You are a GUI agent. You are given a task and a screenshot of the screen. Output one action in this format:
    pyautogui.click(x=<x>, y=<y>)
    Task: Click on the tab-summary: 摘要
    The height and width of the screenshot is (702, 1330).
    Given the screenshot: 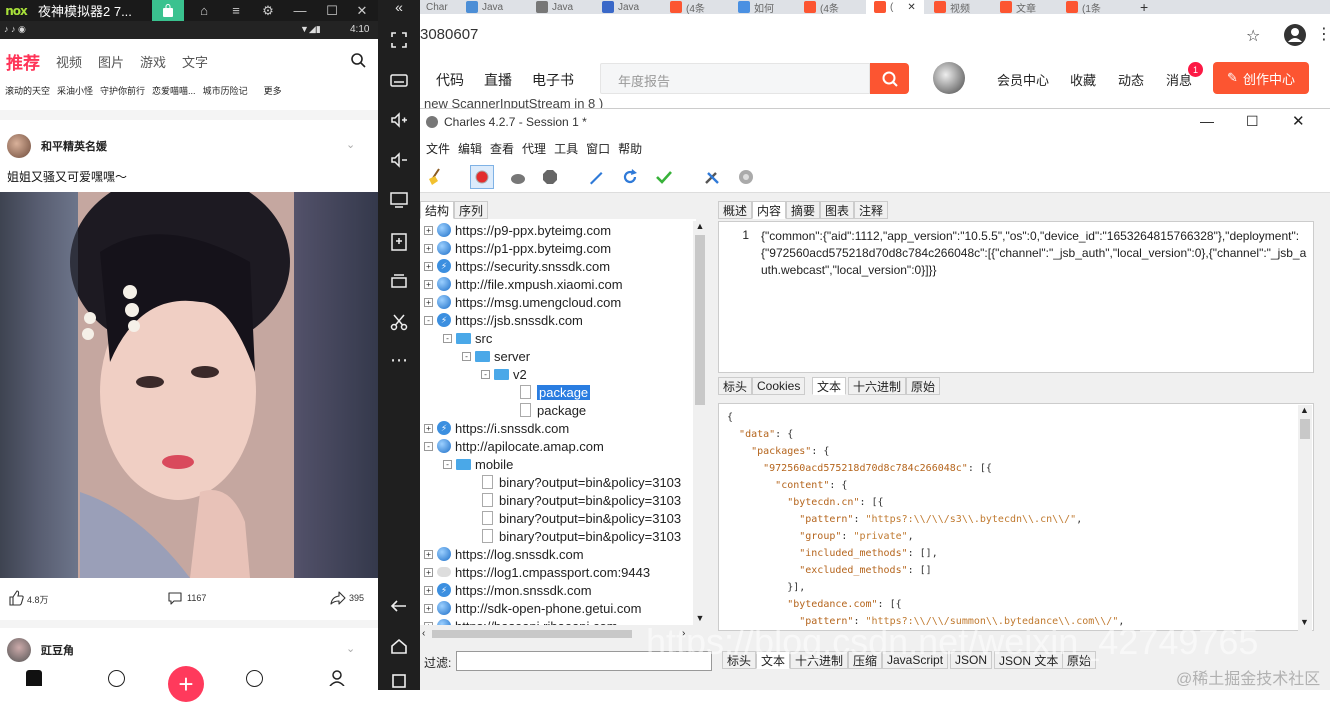 What is the action you would take?
    pyautogui.click(x=803, y=210)
    